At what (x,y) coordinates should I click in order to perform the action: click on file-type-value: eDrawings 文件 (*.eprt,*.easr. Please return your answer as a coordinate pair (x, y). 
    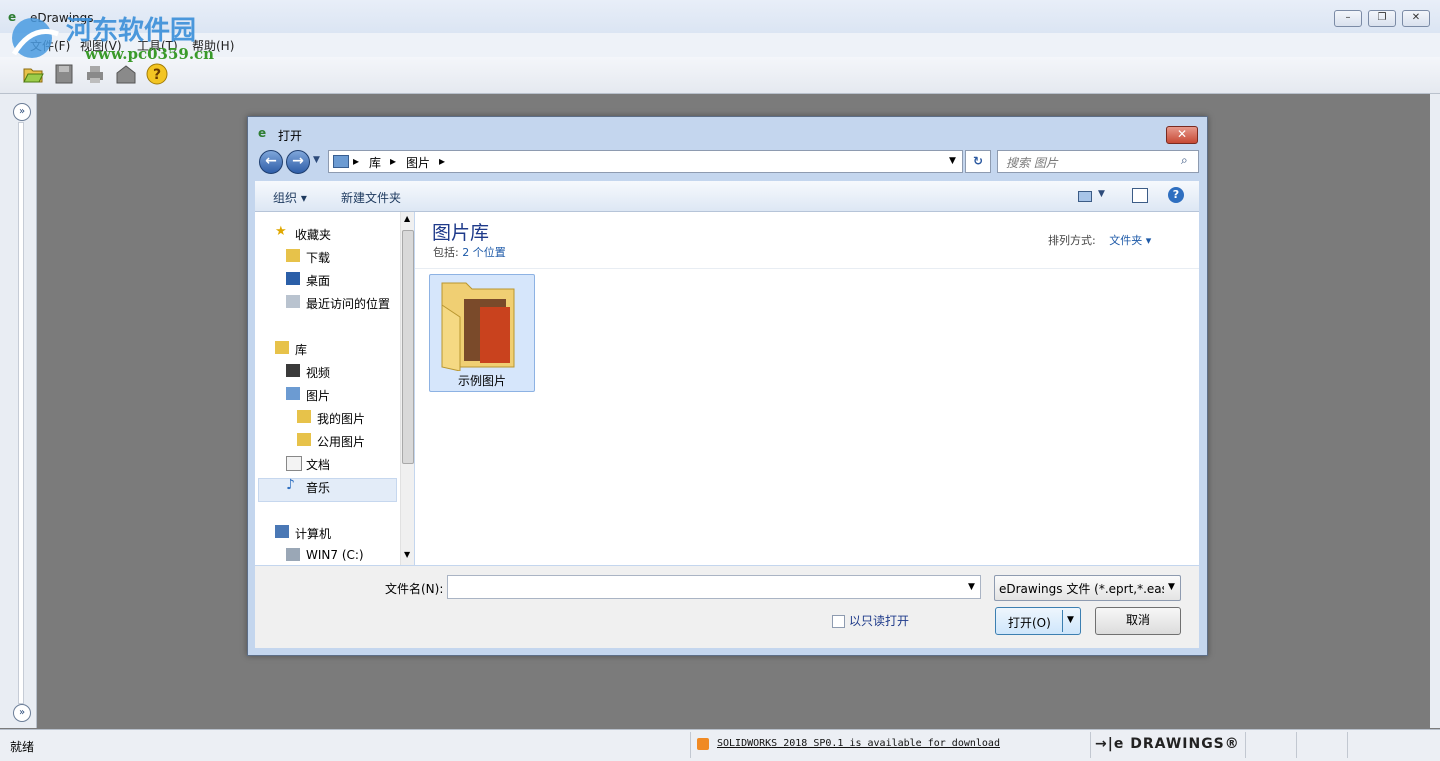
    Looking at the image, I should click on (1081, 589).